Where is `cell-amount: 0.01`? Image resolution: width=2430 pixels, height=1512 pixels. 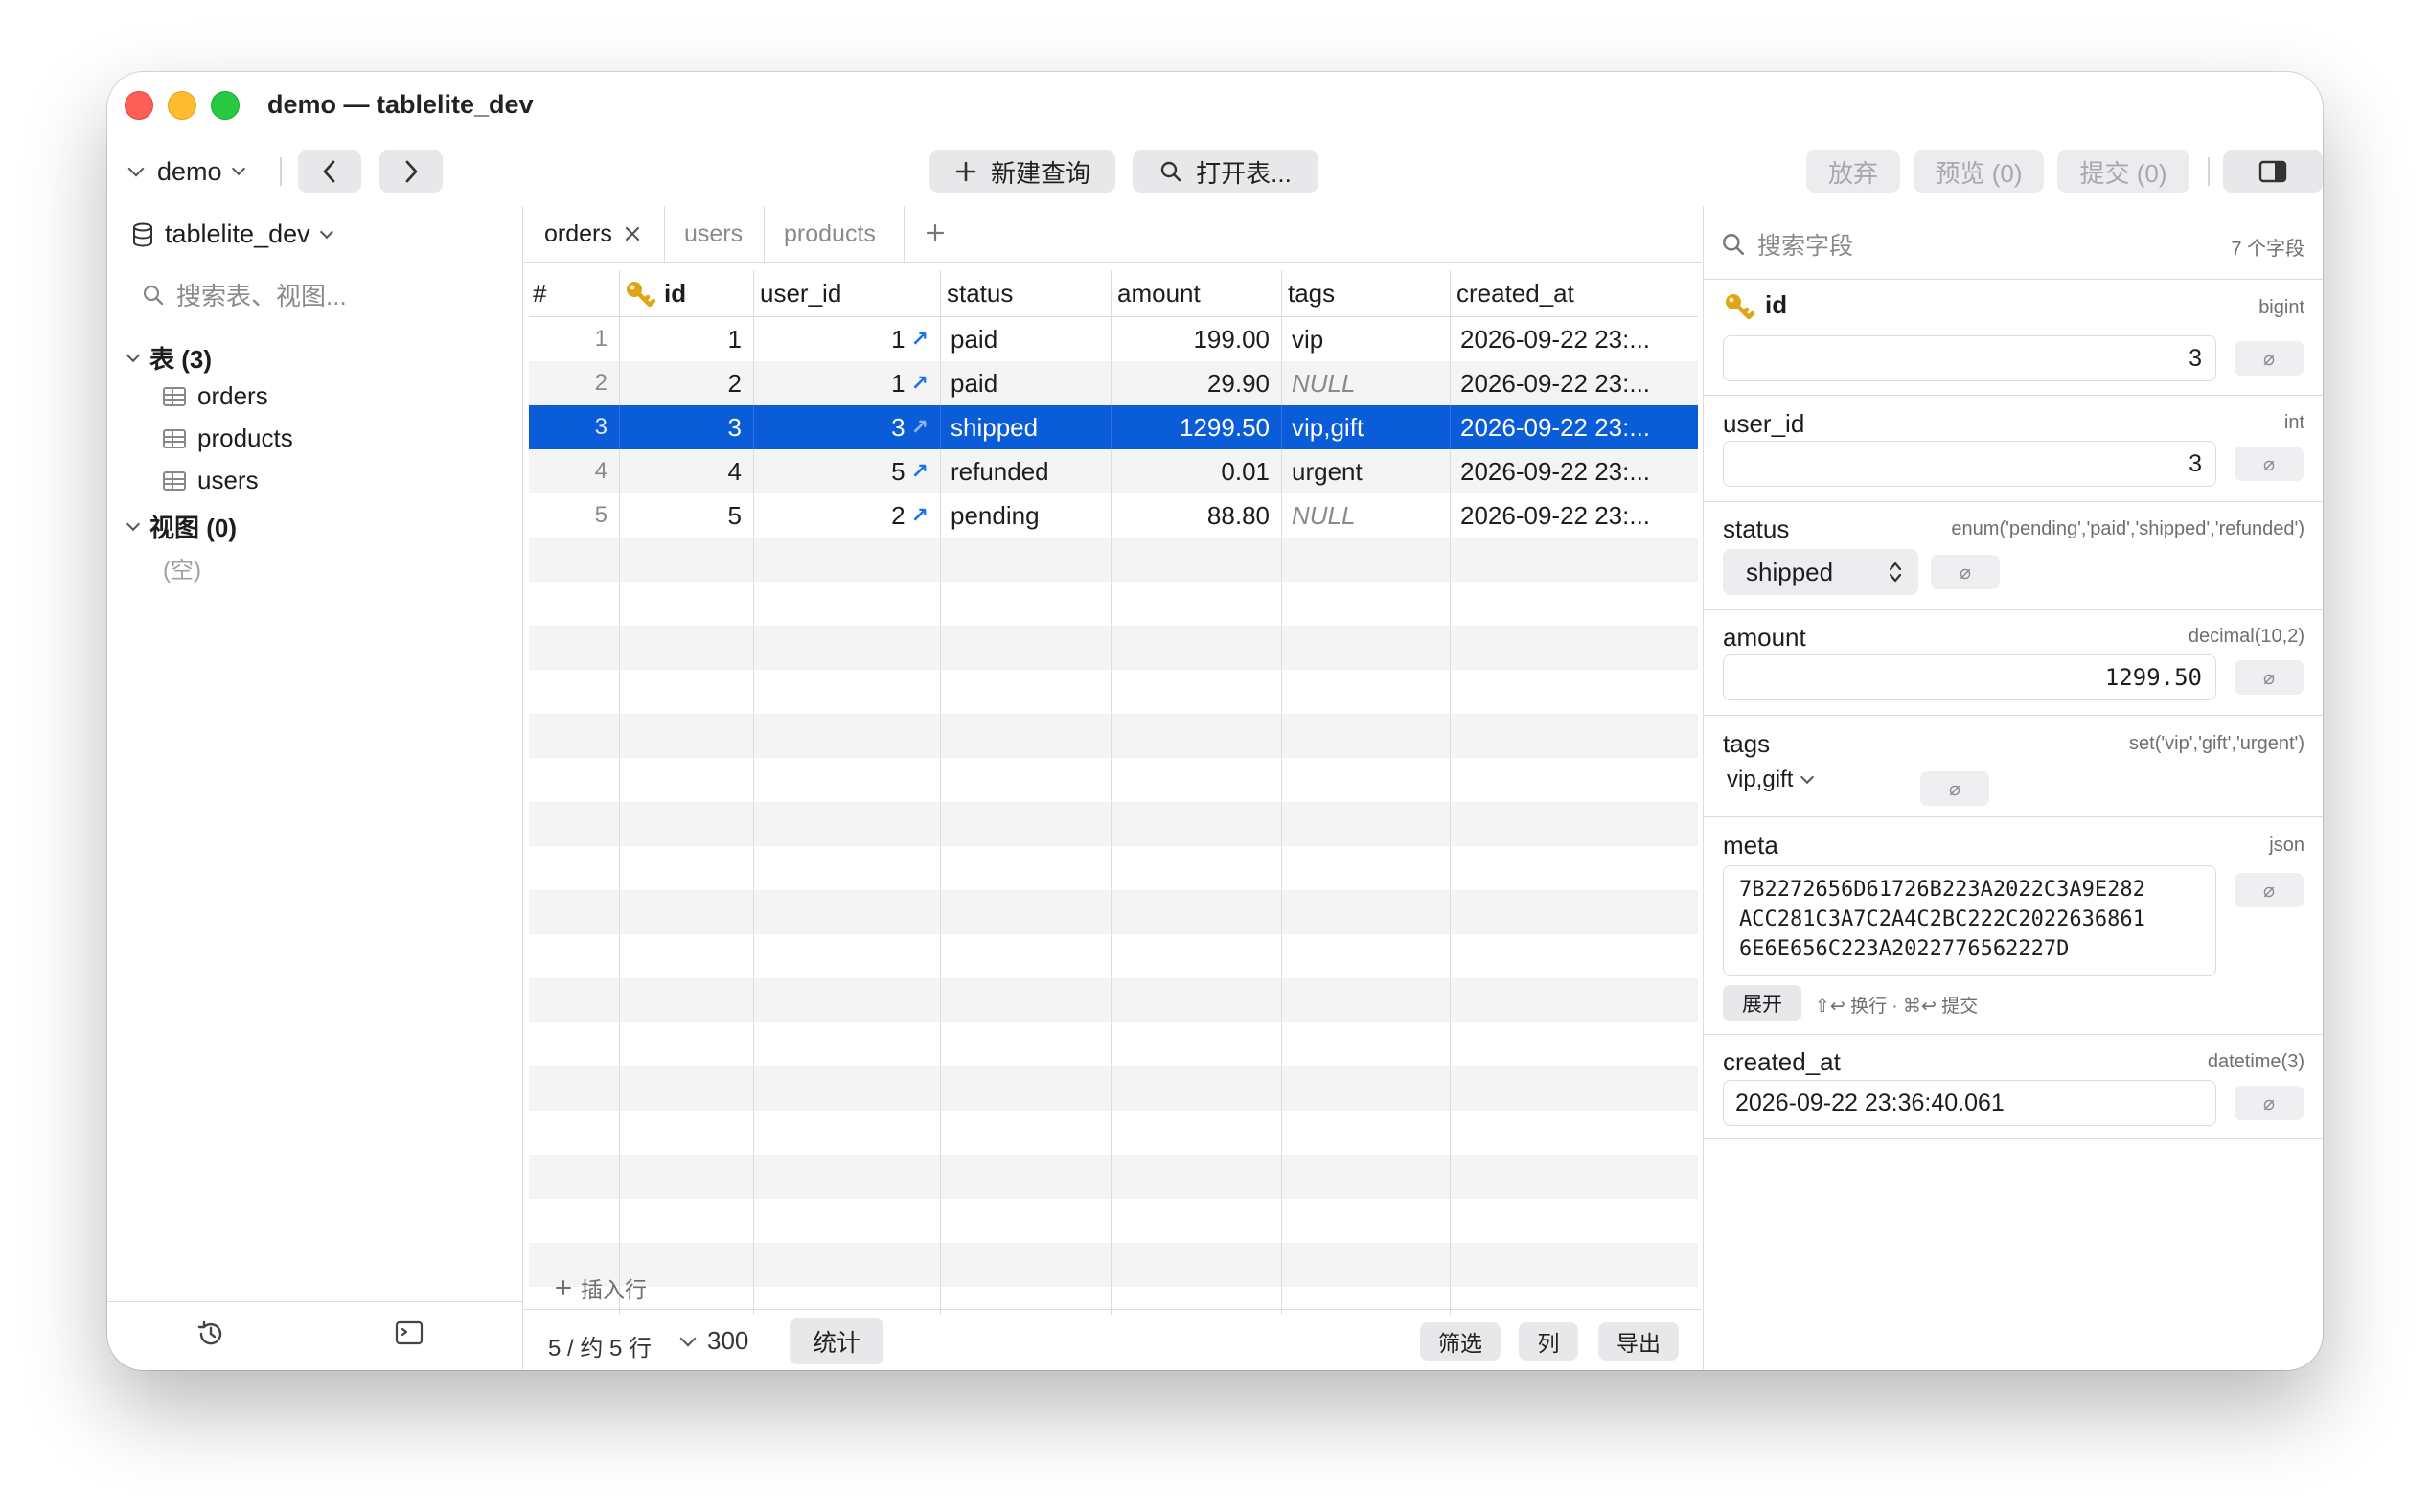 cell-amount: 0.01 is located at coordinates (1197, 471).